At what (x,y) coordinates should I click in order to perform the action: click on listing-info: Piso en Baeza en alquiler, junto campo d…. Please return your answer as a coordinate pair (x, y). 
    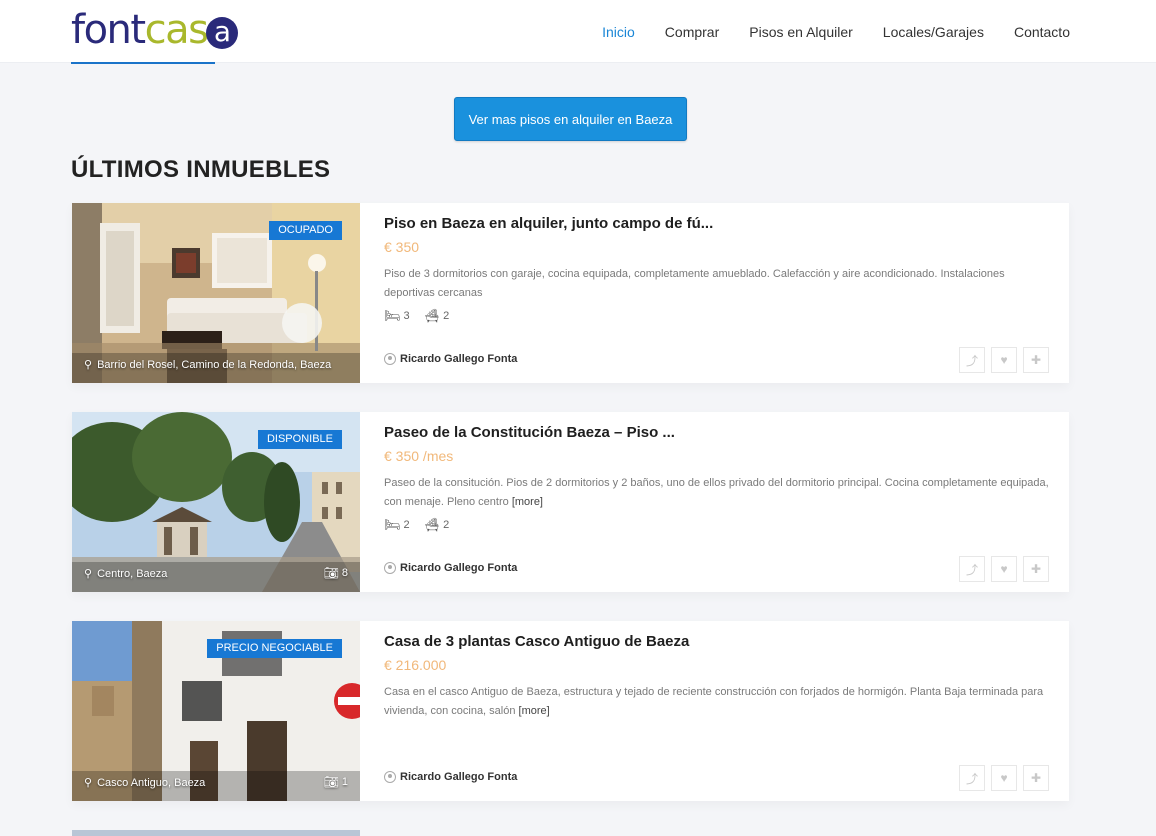
    Looking at the image, I should click on (716, 293).